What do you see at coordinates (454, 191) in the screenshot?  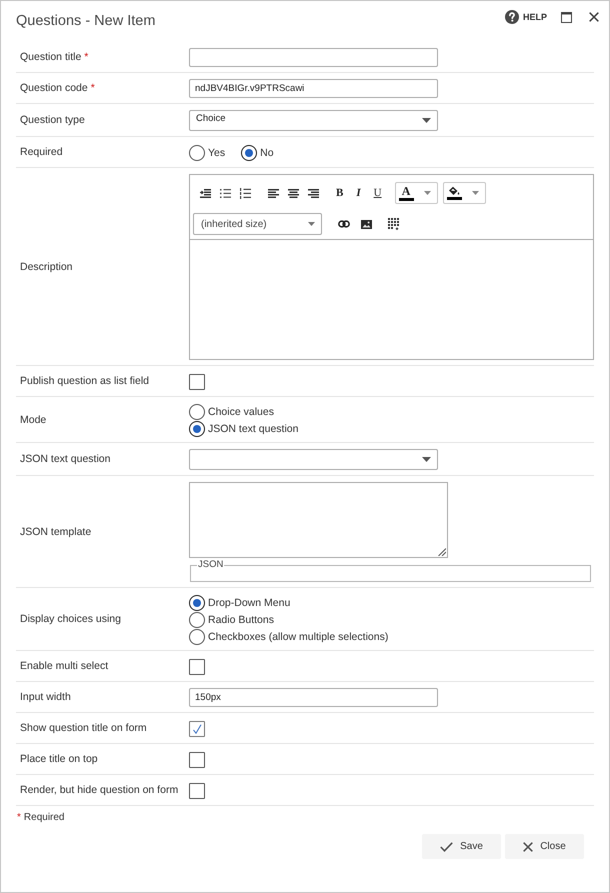 I see `paint-bucket-icon` at bounding box center [454, 191].